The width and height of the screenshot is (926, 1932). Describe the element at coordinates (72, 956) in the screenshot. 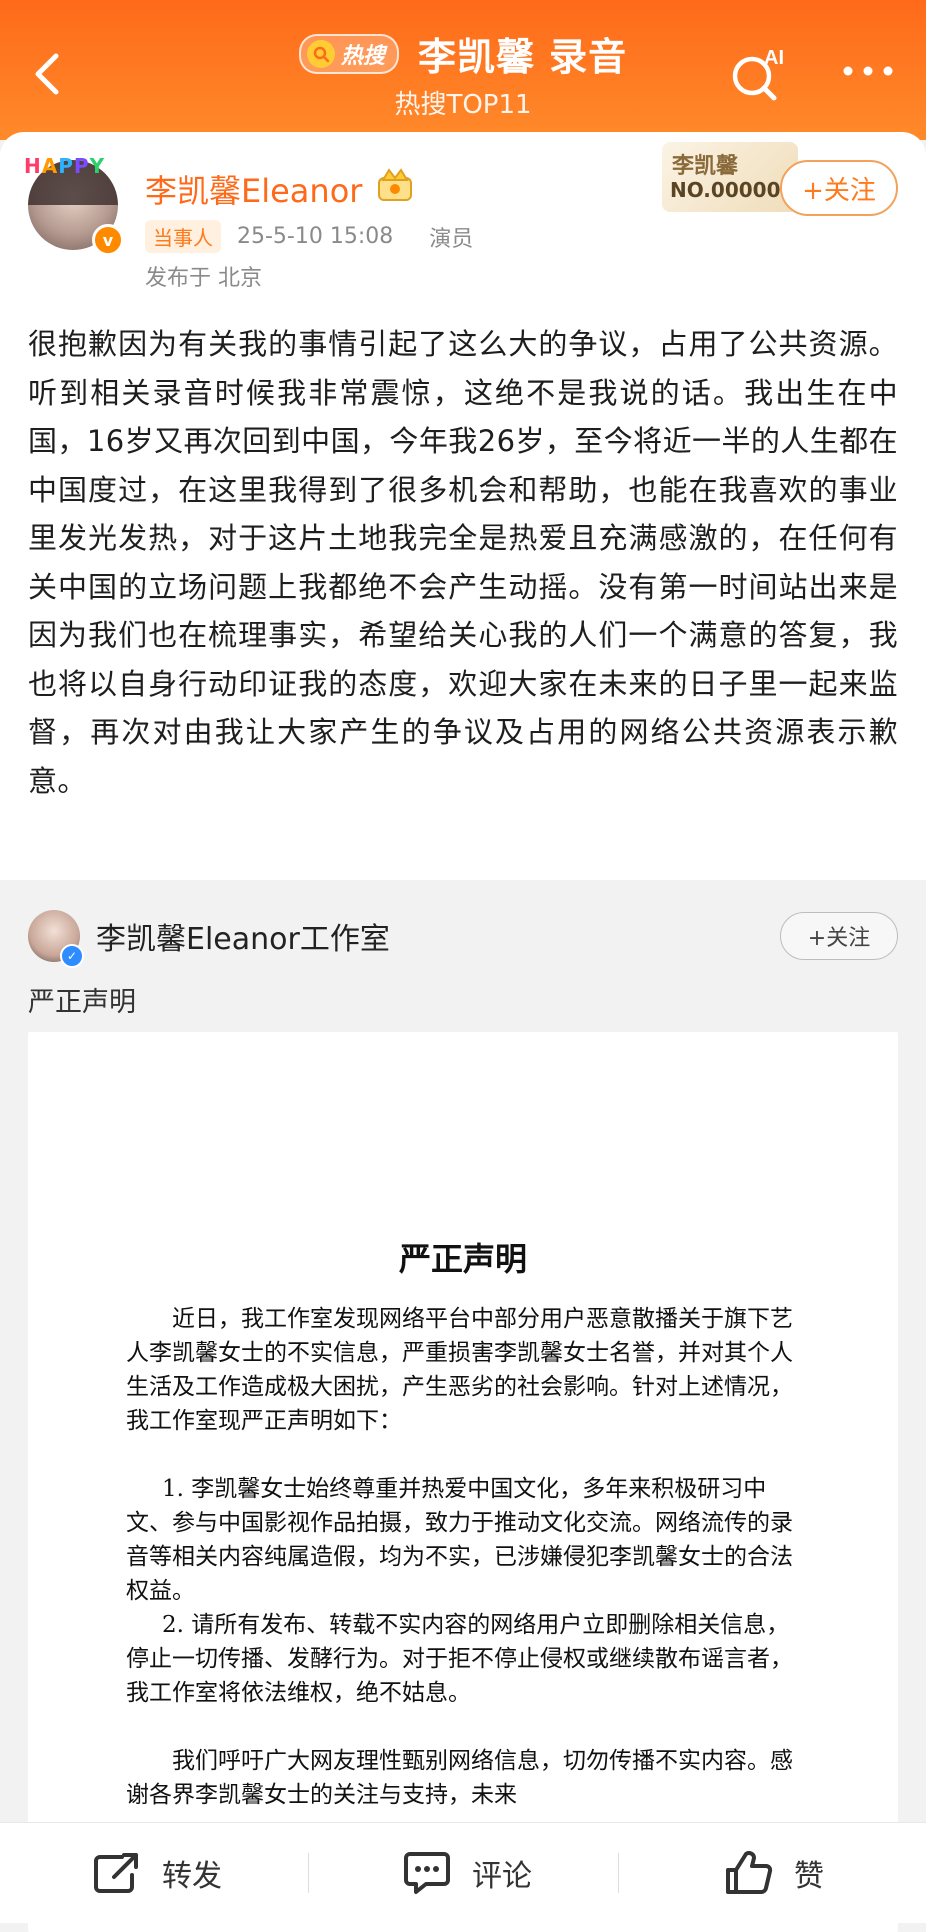

I see `verified-badge-icon: ✓` at that location.